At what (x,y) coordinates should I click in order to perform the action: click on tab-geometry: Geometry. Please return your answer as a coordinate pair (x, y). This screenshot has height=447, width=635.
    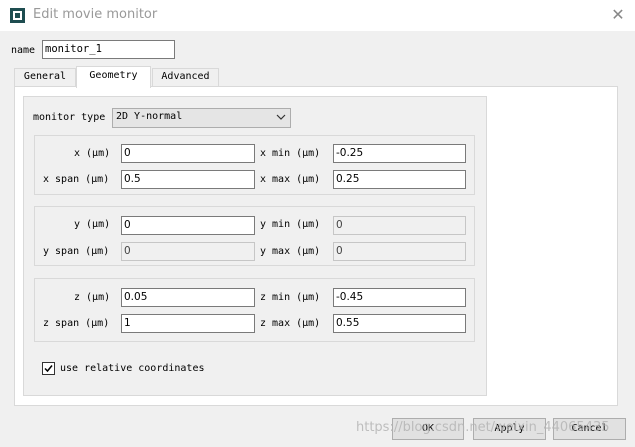
    Looking at the image, I should click on (113, 77).